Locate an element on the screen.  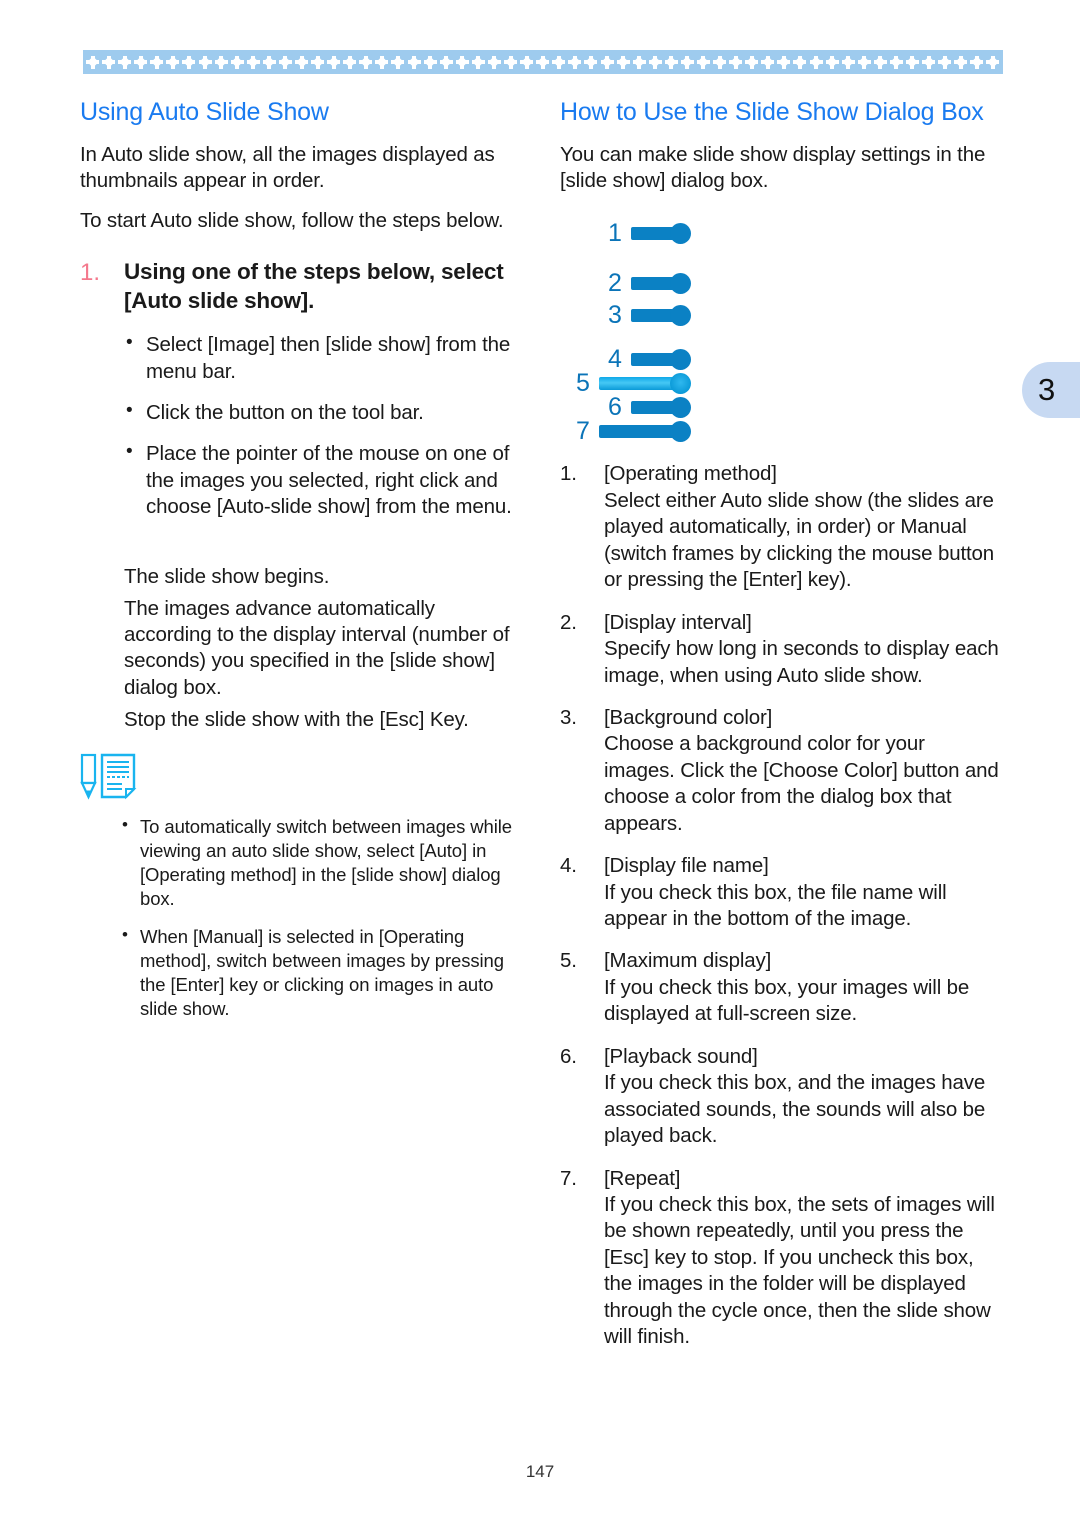
footer-page-number: 147 is located at coordinates (540, 1471).